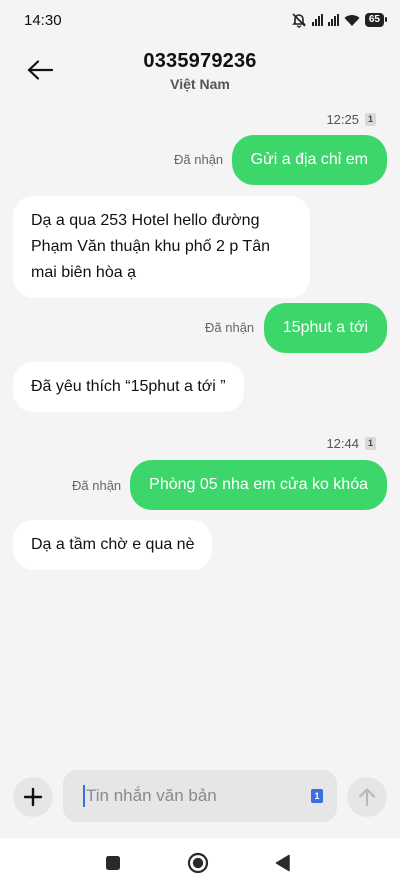 Image resolution: width=400 pixels, height=888 pixels. Describe the element at coordinates (325, 328) in the screenshot. I see `outgoing-message: 15phut a tới` at that location.